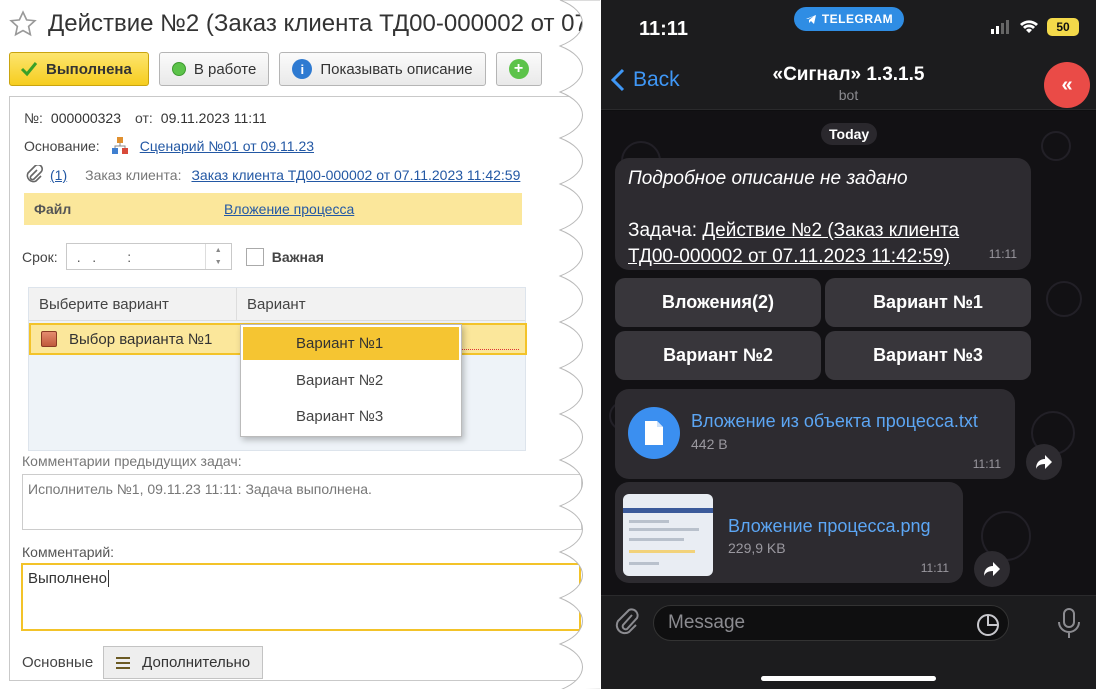  I want to click on comment-textarea: Выполнено, so click(301, 597).